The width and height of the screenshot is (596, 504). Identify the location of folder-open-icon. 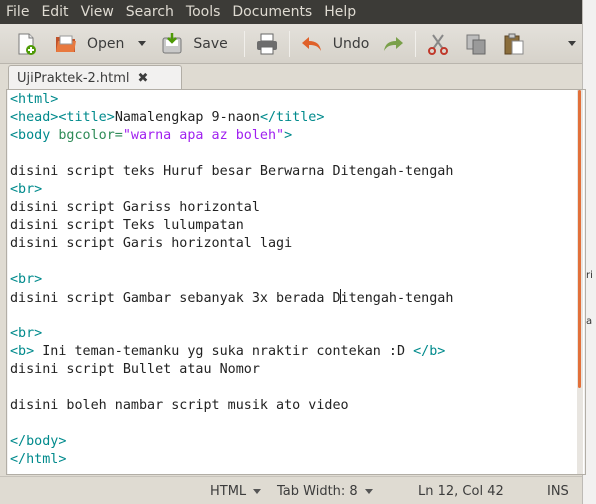
(66, 44).